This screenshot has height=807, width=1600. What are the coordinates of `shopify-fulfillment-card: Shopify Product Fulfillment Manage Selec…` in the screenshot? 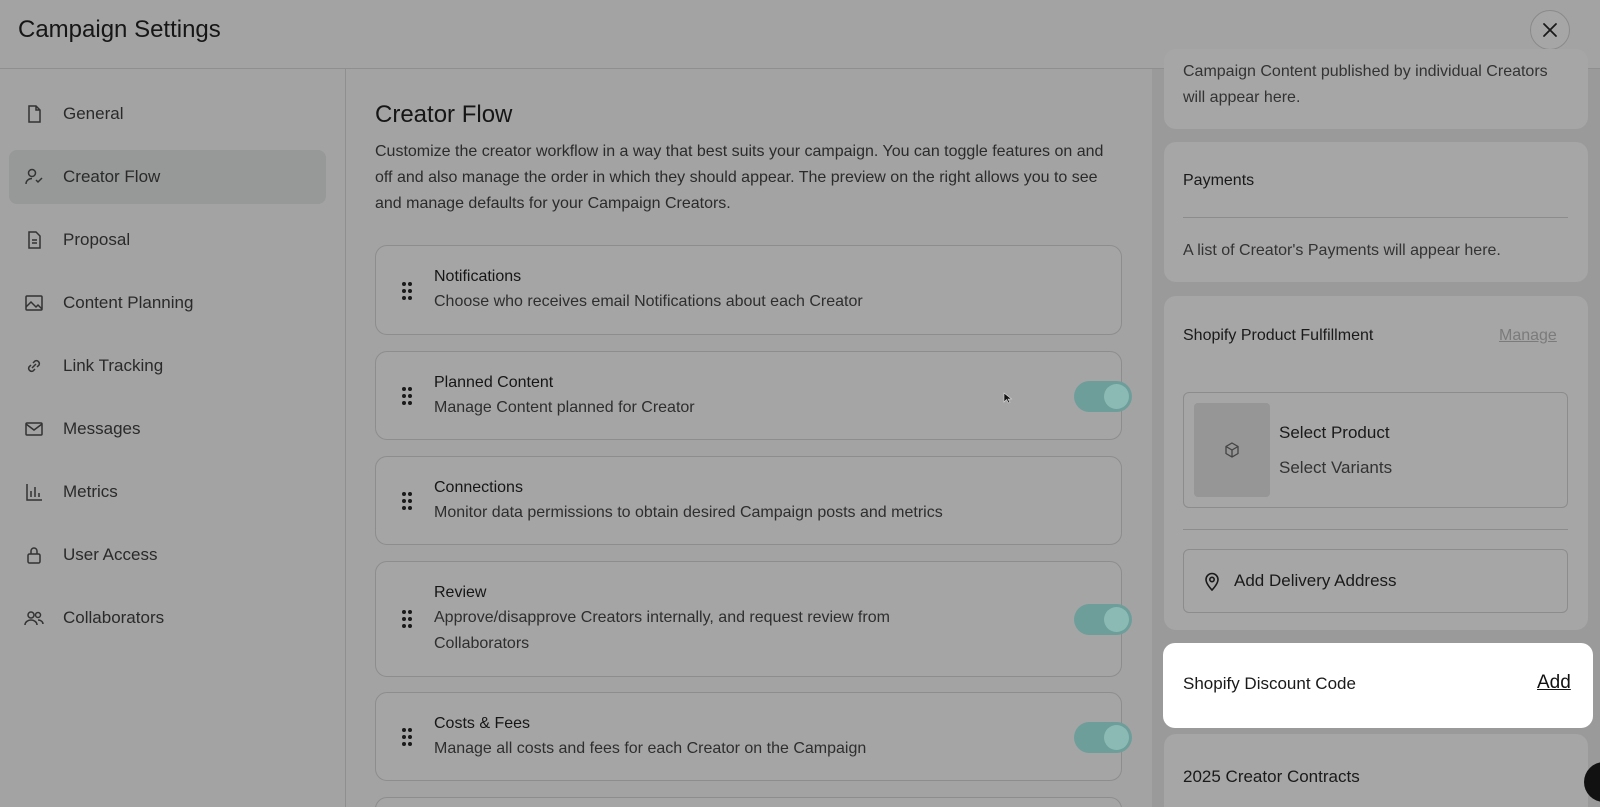 It's located at (1376, 463).